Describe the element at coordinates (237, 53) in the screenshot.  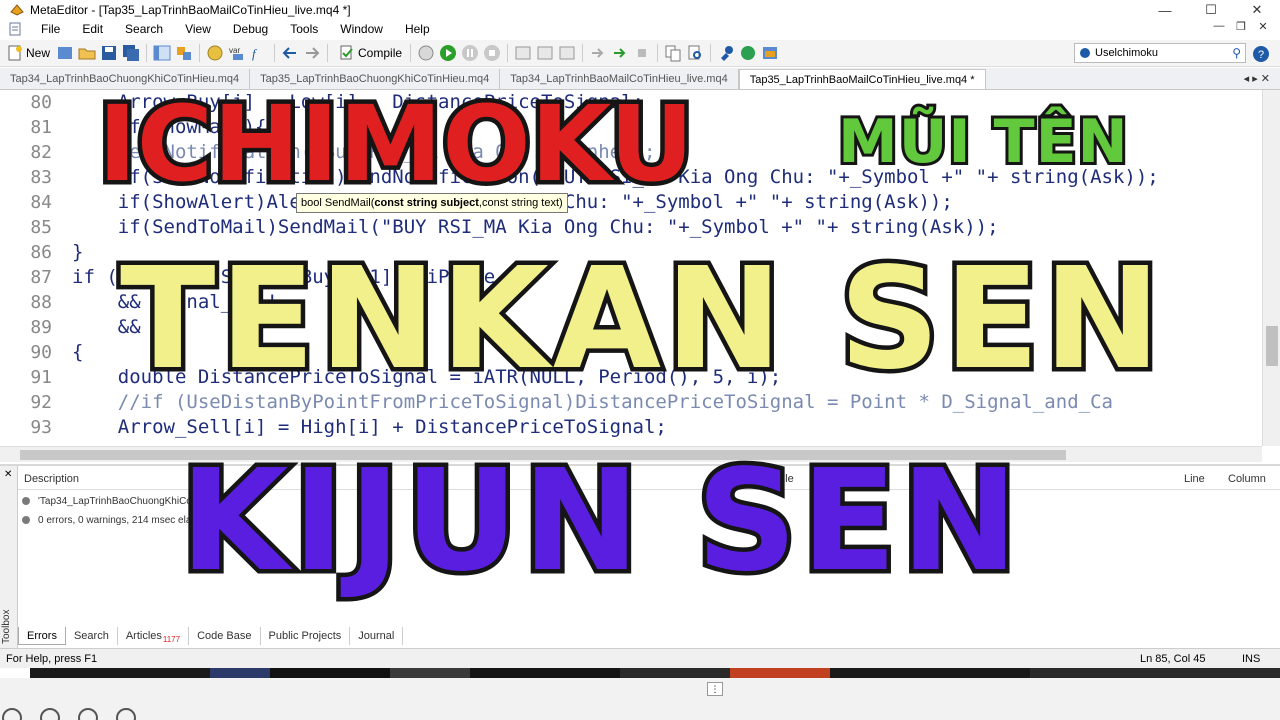
I see `variable-icon: var` at that location.